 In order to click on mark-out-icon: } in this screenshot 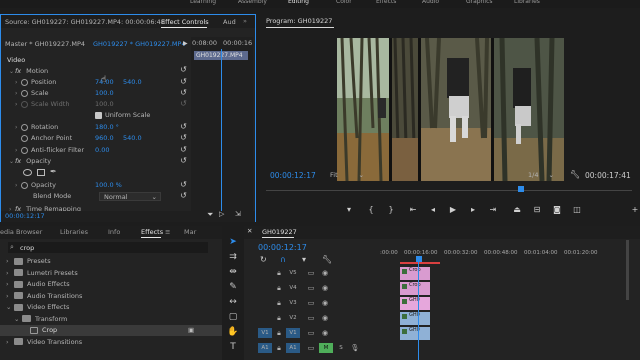, I will do `click(391, 210)`.